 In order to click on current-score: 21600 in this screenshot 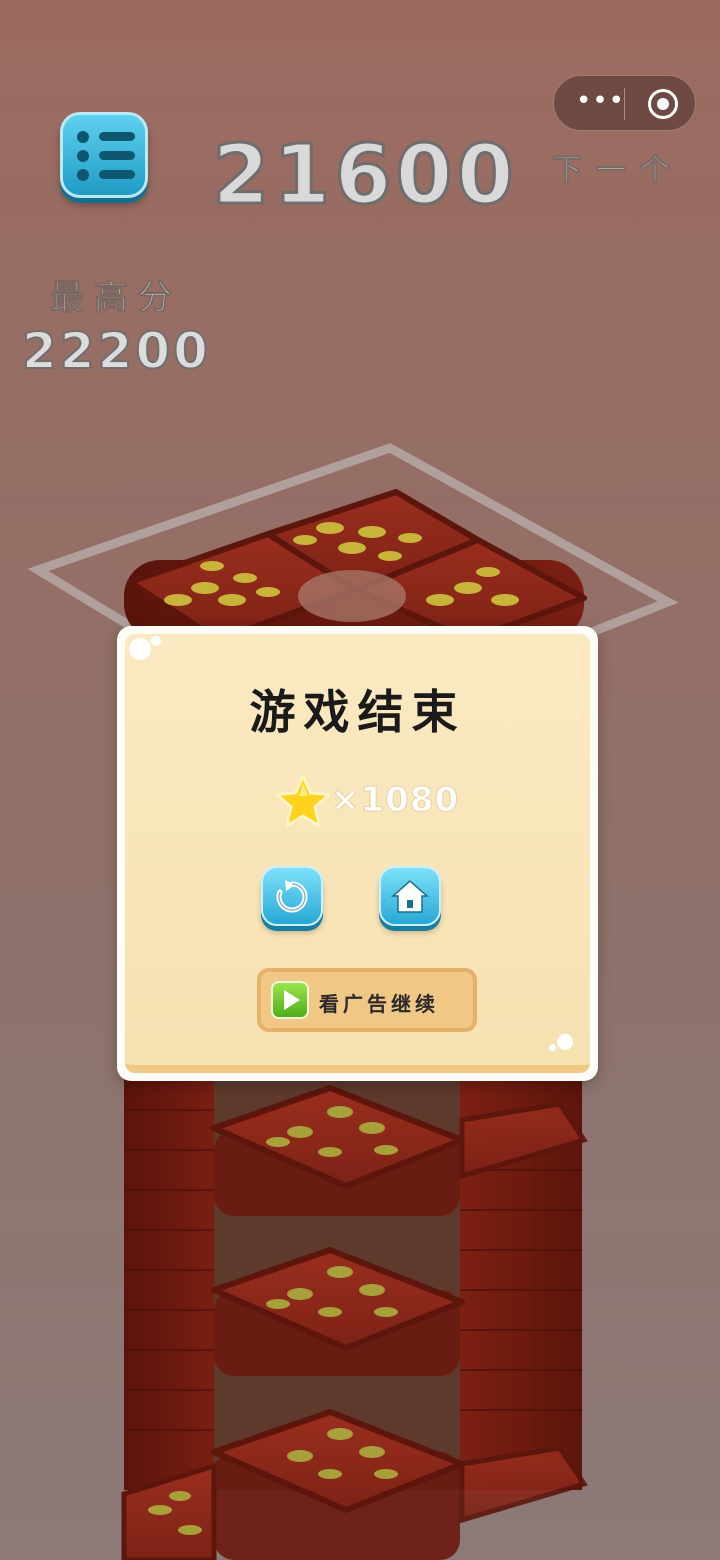, I will do `click(364, 176)`.